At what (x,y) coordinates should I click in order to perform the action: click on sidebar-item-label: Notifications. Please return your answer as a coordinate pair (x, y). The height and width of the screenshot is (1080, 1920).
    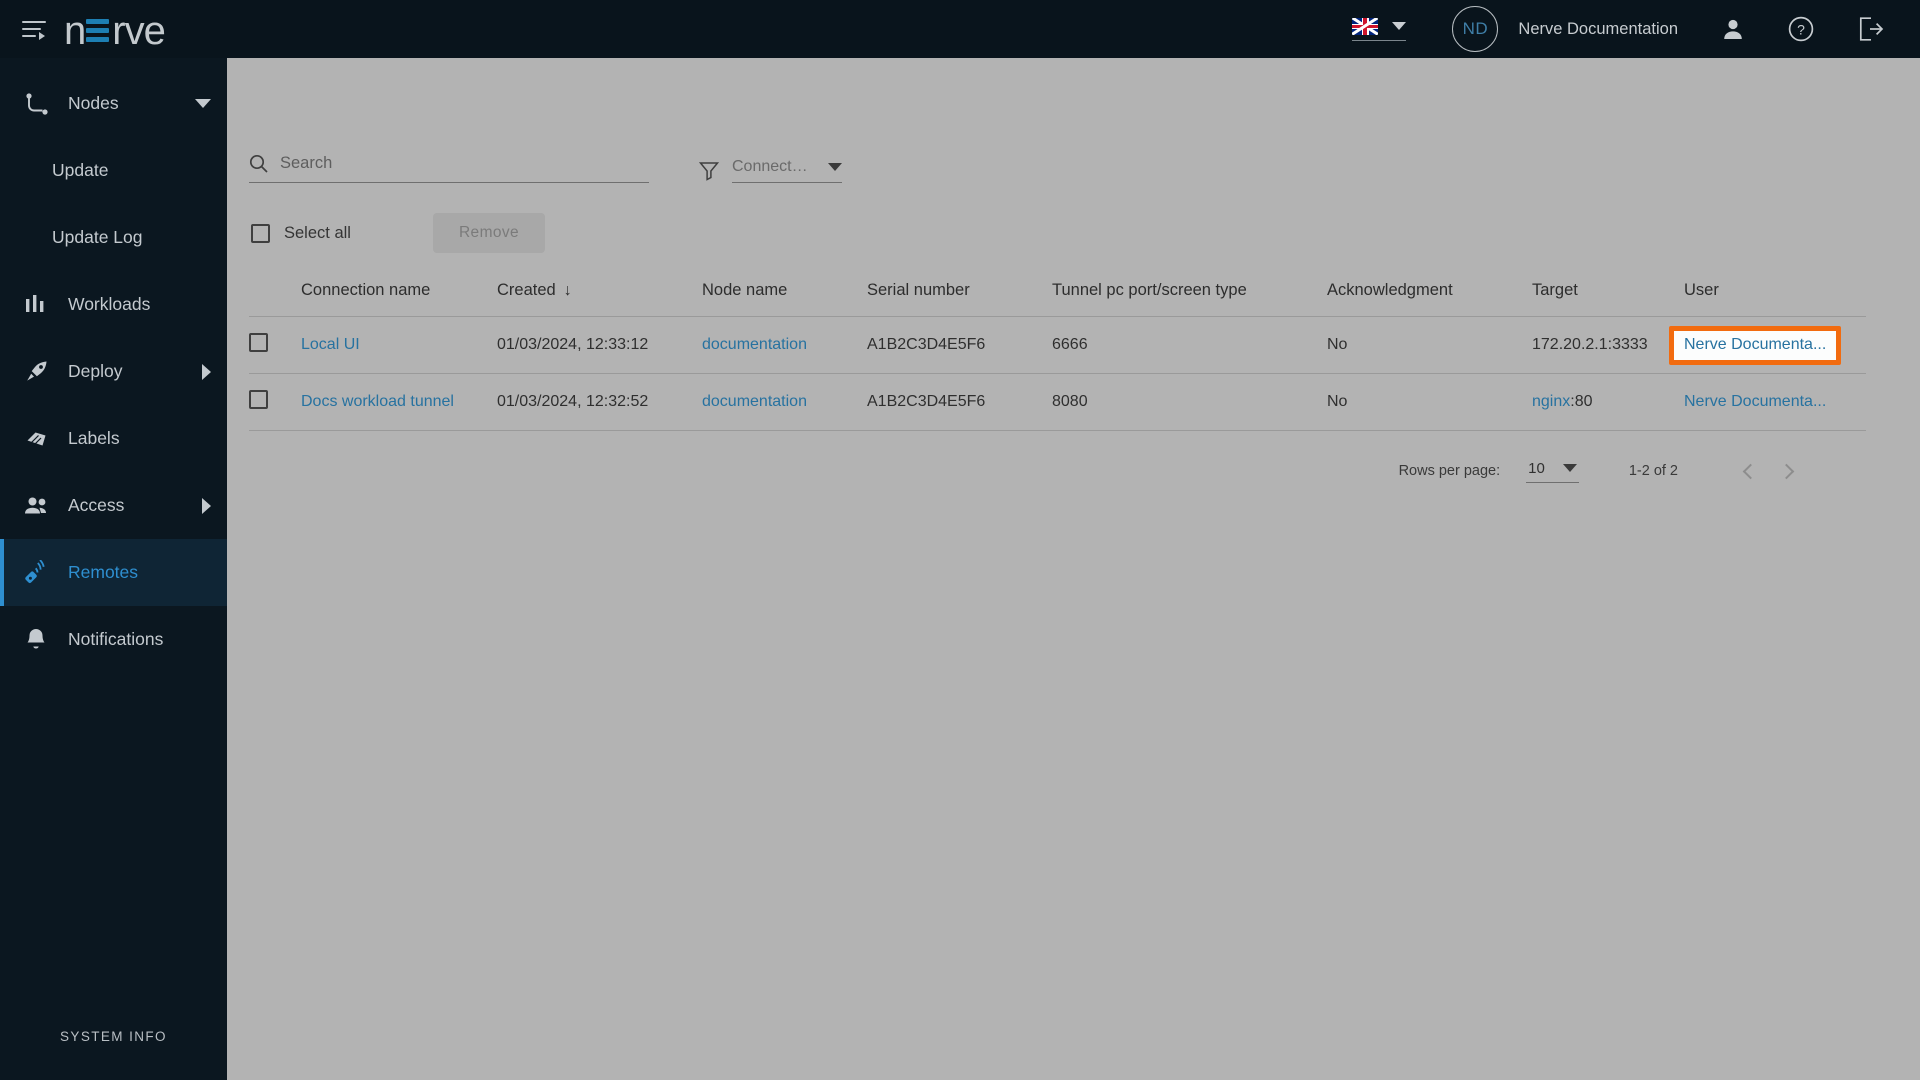
    Looking at the image, I should click on (116, 639).